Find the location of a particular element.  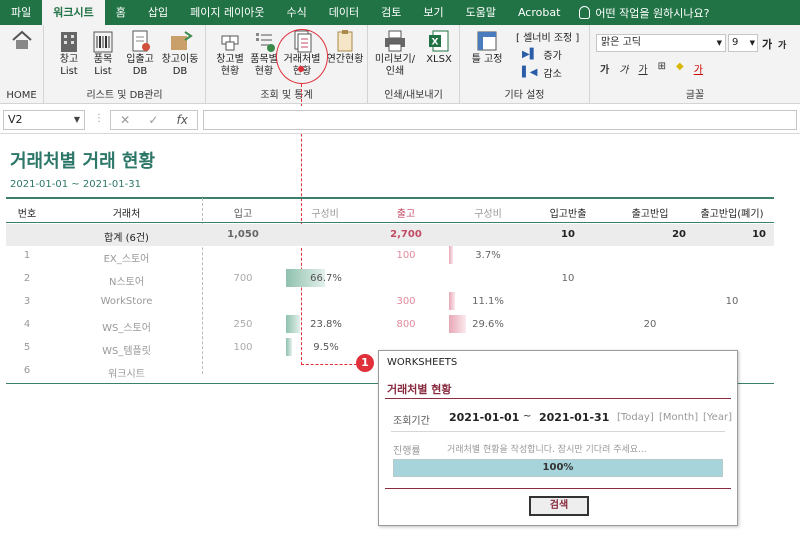

header-client: 거래처 is located at coordinates (126, 214).